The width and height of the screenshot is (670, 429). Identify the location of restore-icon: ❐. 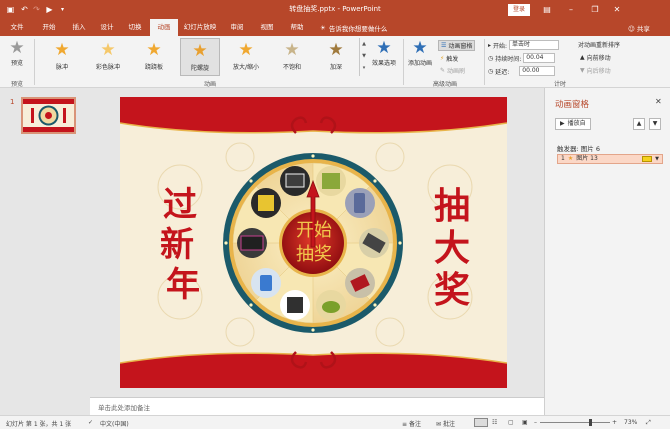
(595, 9).